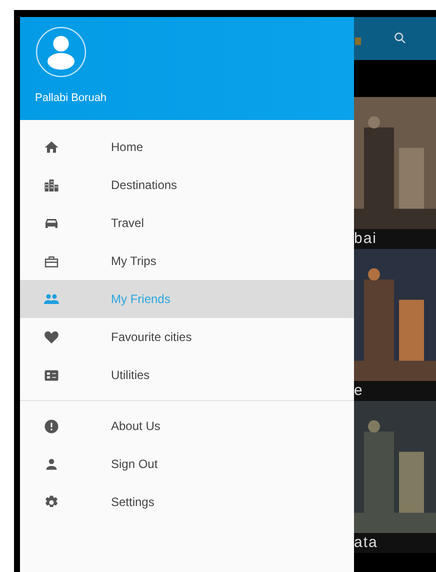 This screenshot has width=436, height=572. What do you see at coordinates (51, 426) in the screenshot?
I see `alert-icon` at bounding box center [51, 426].